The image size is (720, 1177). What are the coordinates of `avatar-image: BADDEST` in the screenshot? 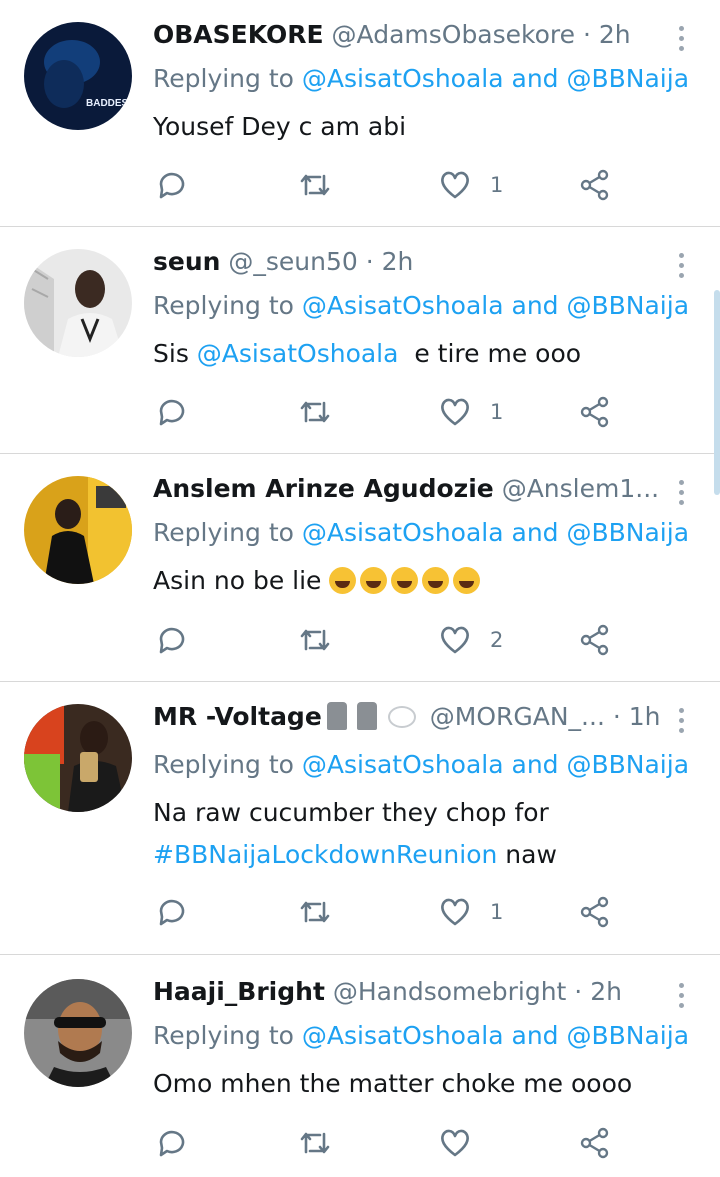 It's located at (78, 76).